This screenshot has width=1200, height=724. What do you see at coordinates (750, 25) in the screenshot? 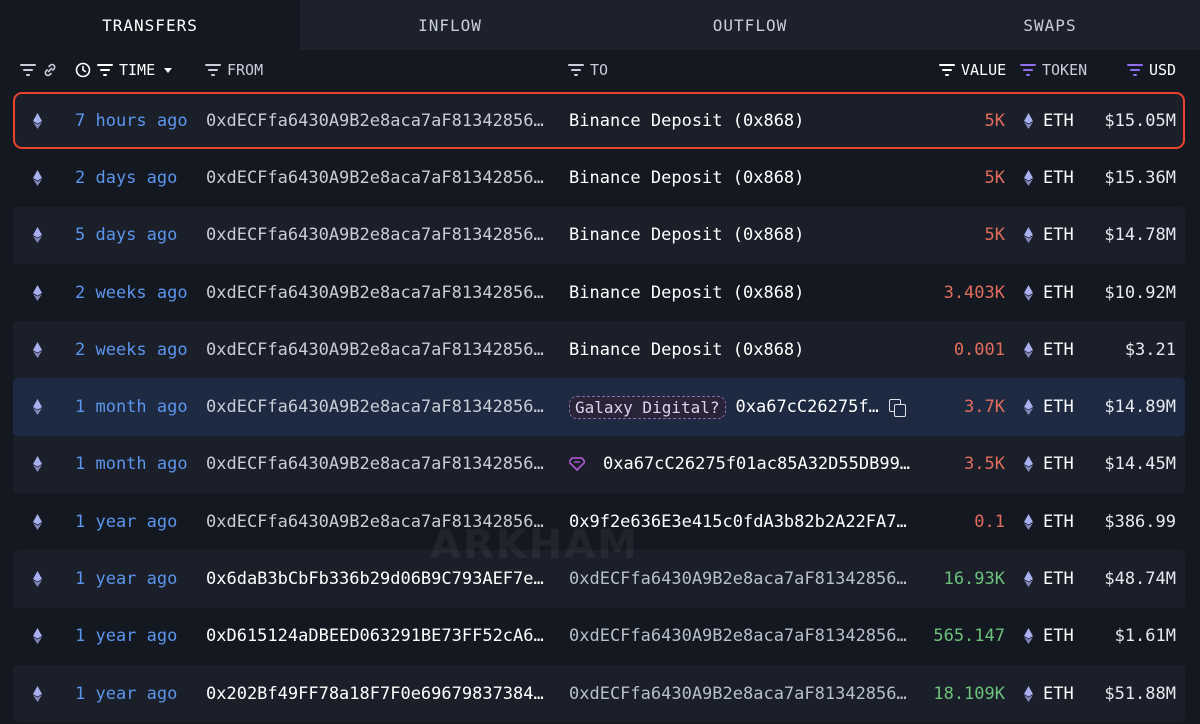
I see `tab-outflow: OUTFLOW` at bounding box center [750, 25].